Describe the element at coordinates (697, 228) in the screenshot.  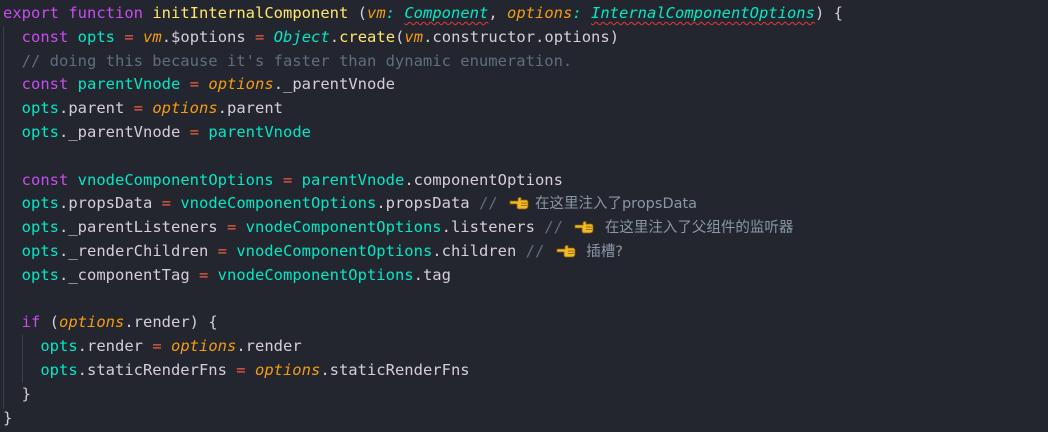
I see `code-token: 在这里注入了父组件的监听器` at that location.